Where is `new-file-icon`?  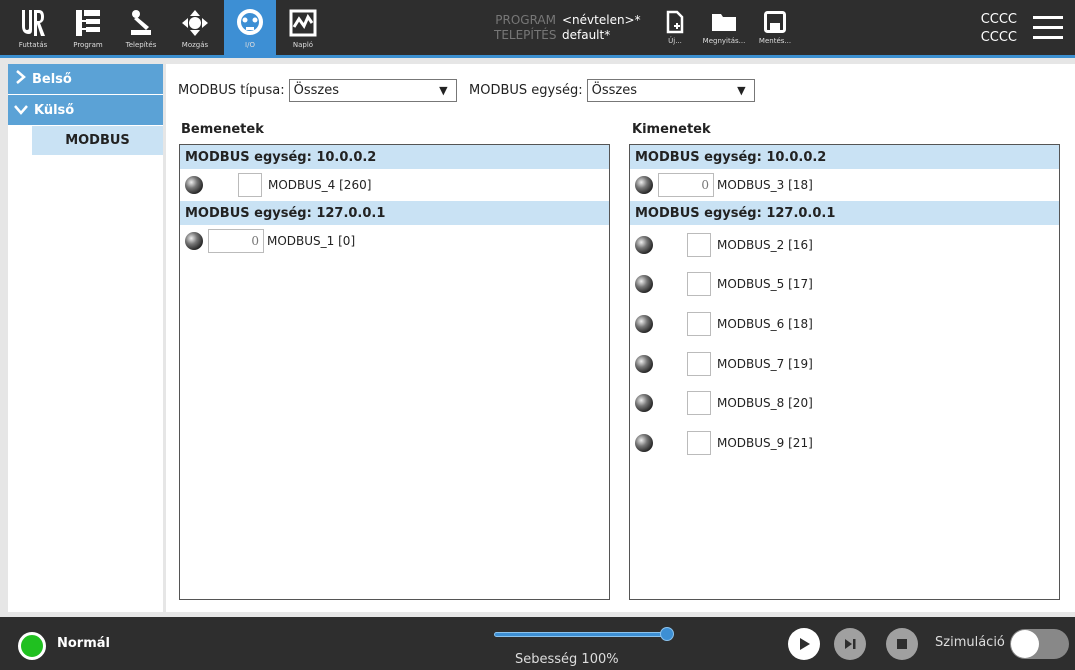 new-file-icon is located at coordinates (675, 22).